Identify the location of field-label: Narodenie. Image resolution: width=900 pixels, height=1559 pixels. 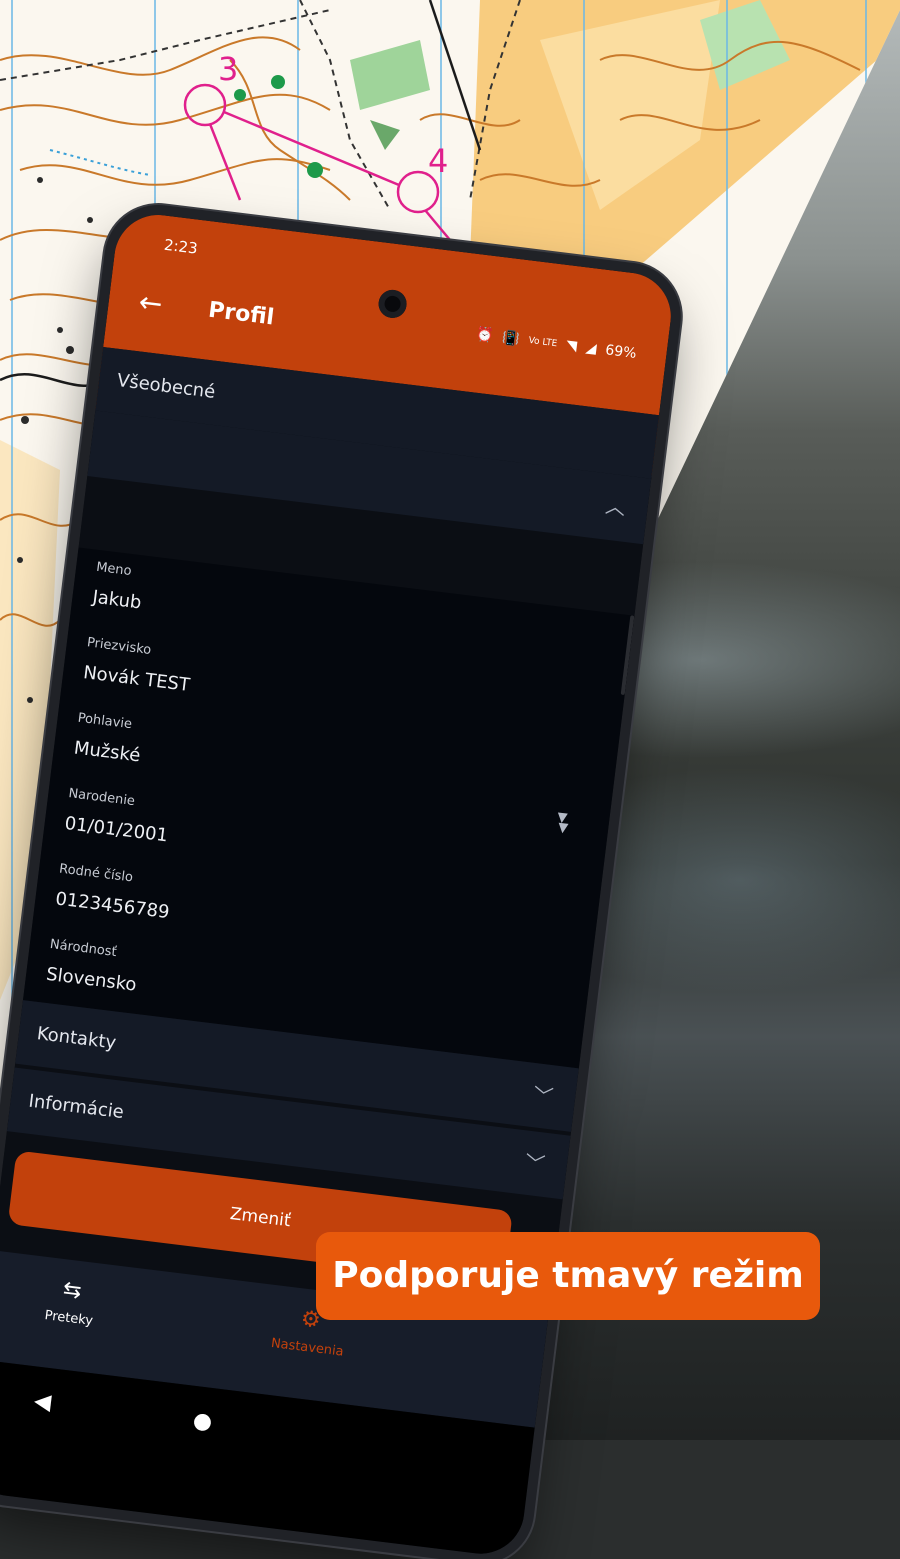
(101, 798).